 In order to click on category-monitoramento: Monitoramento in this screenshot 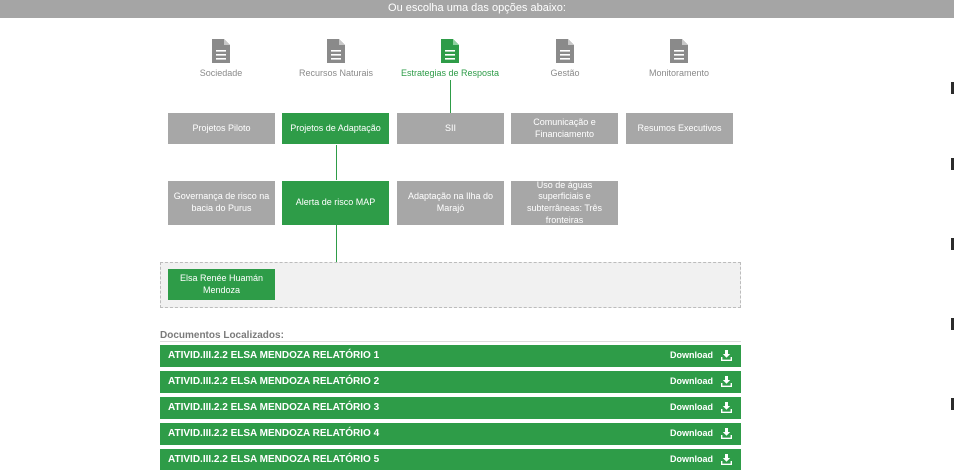, I will do `click(679, 58)`.